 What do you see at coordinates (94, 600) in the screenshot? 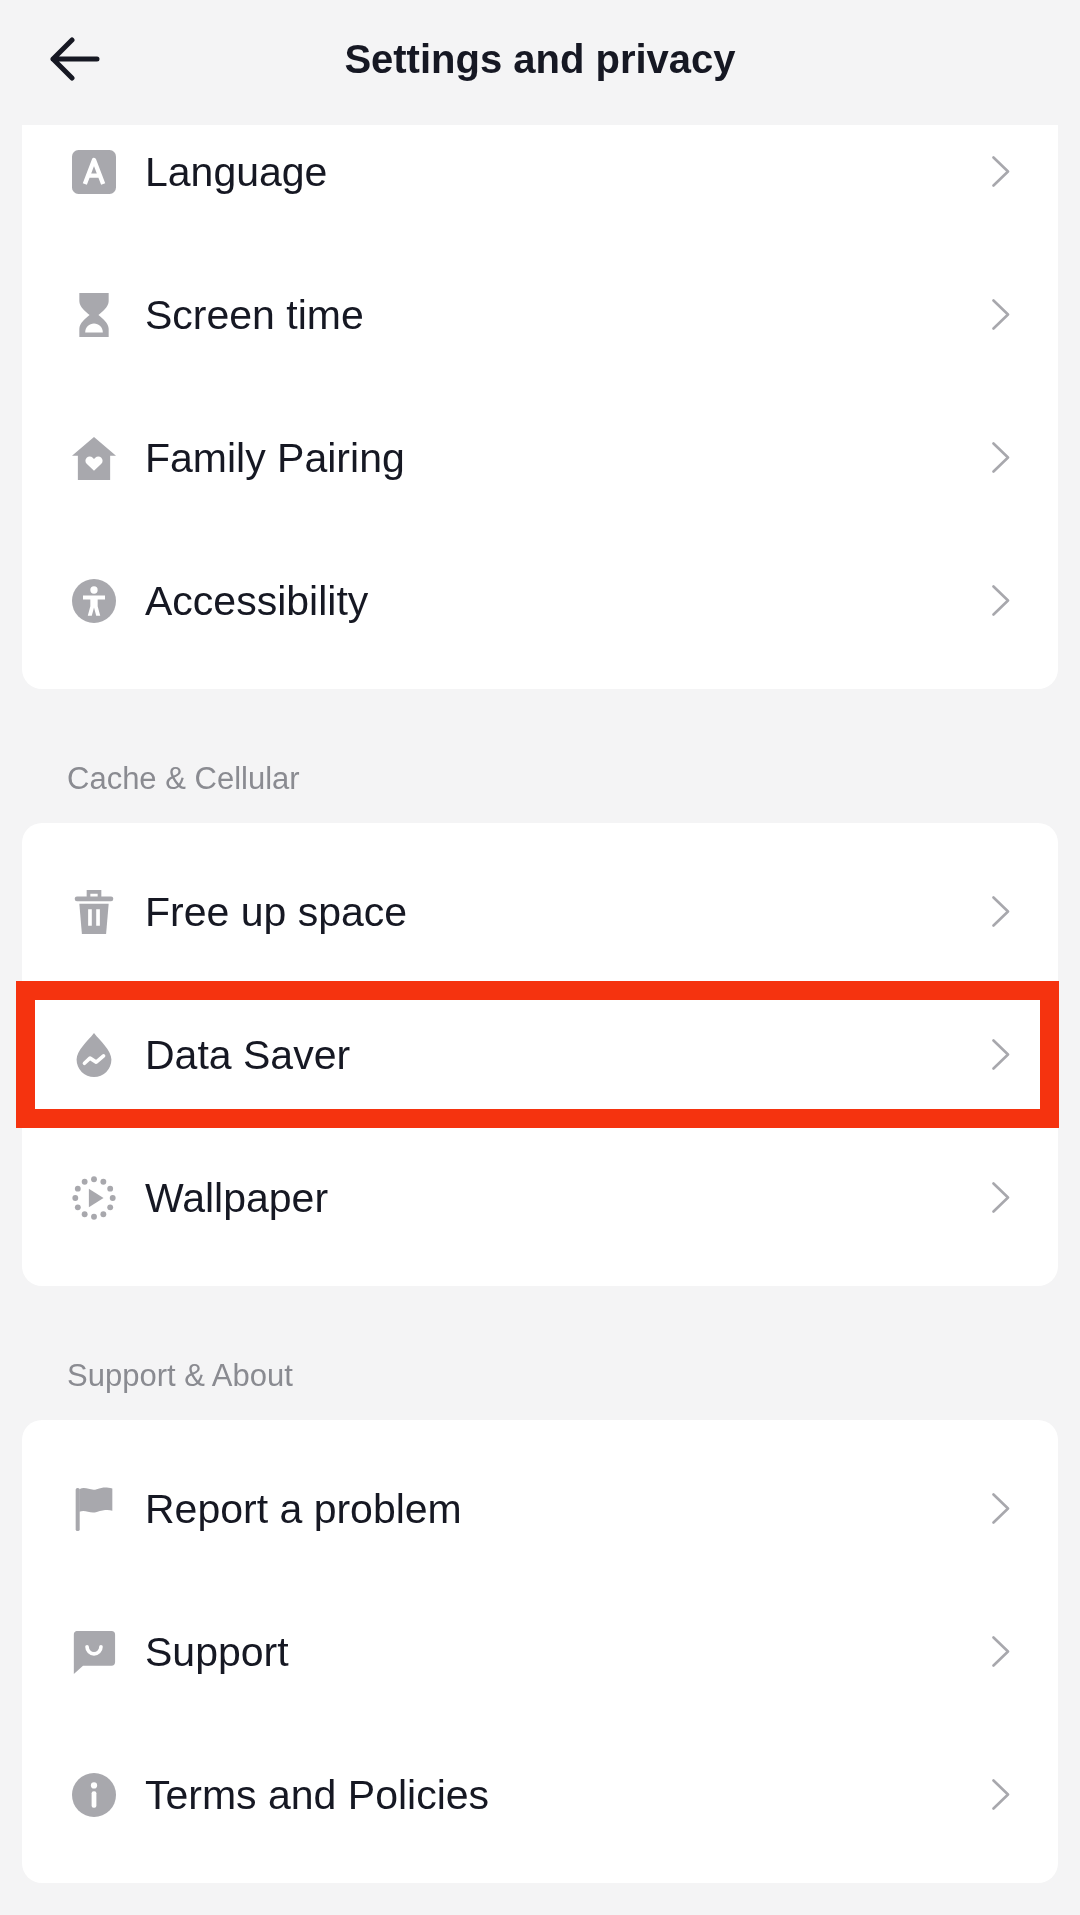
I see `person-circle-icon` at bounding box center [94, 600].